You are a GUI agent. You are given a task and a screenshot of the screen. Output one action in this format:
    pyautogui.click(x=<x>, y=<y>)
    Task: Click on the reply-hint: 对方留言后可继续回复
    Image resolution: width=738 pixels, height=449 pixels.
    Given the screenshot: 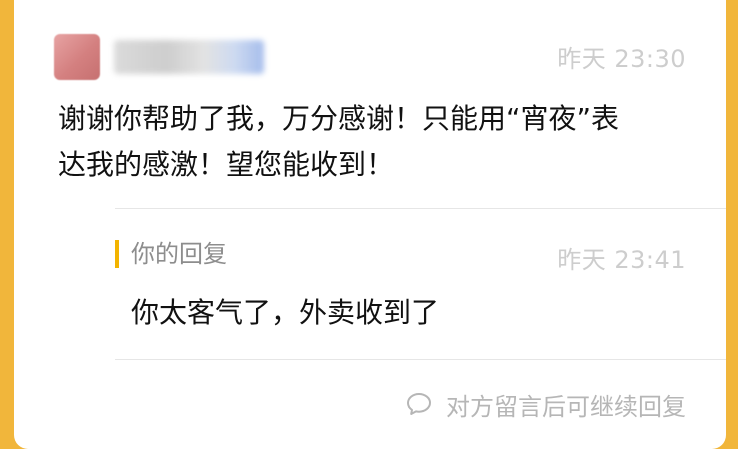 What is the action you would take?
    pyautogui.click(x=546, y=404)
    